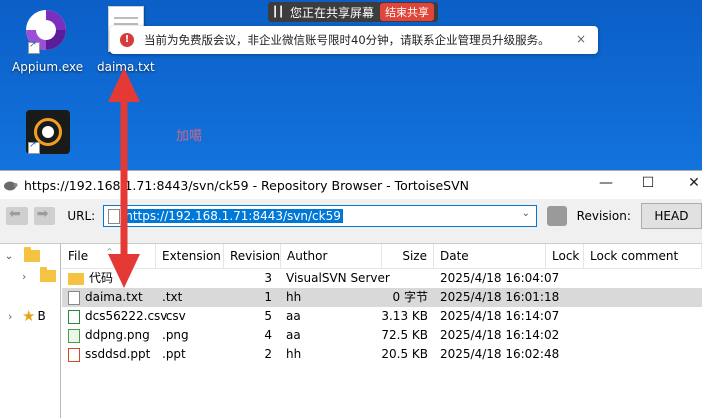 The width and height of the screenshot is (702, 418). What do you see at coordinates (268, 316) in the screenshot?
I see `cell-revision: 5` at bounding box center [268, 316].